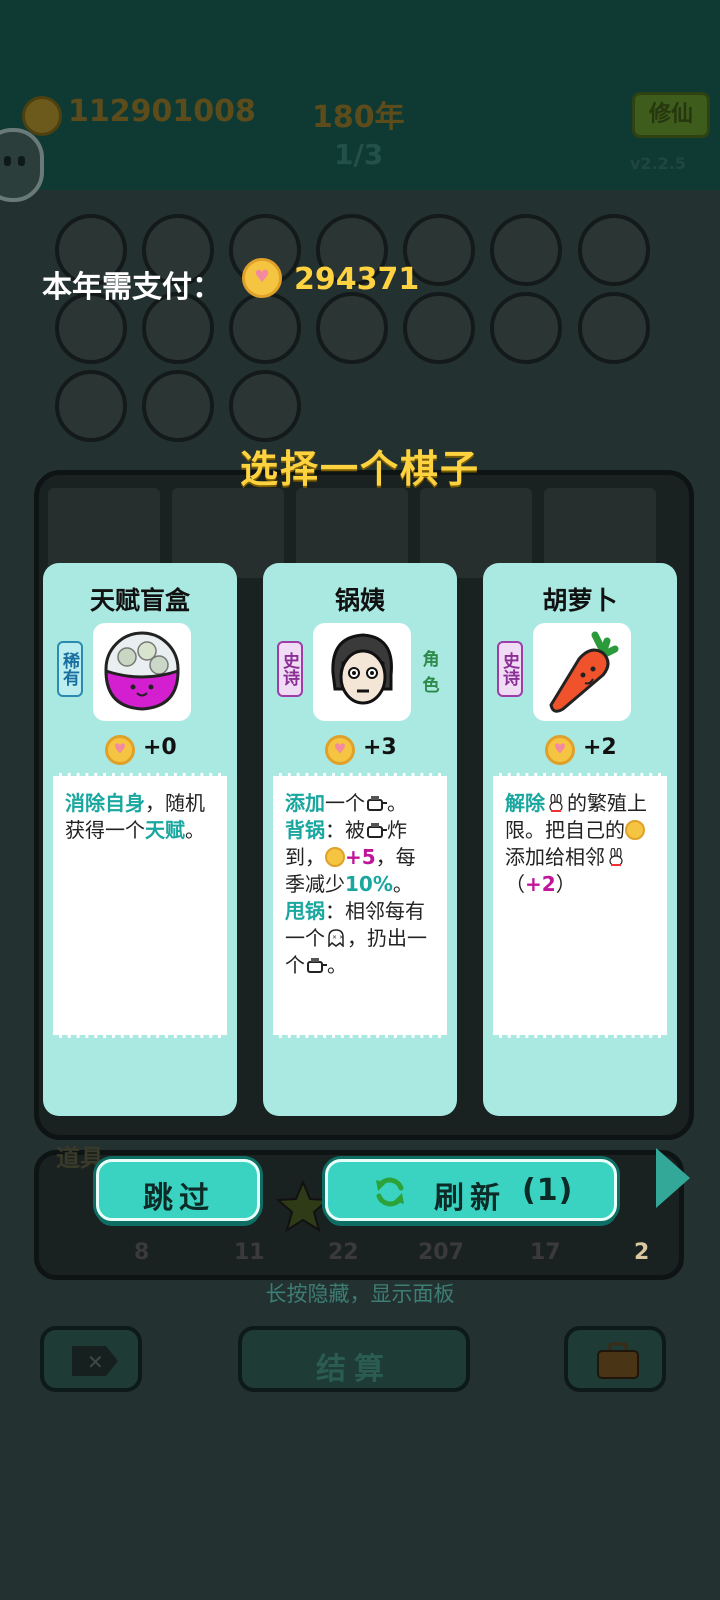  I want to click on price-value: +0, so click(160, 747).